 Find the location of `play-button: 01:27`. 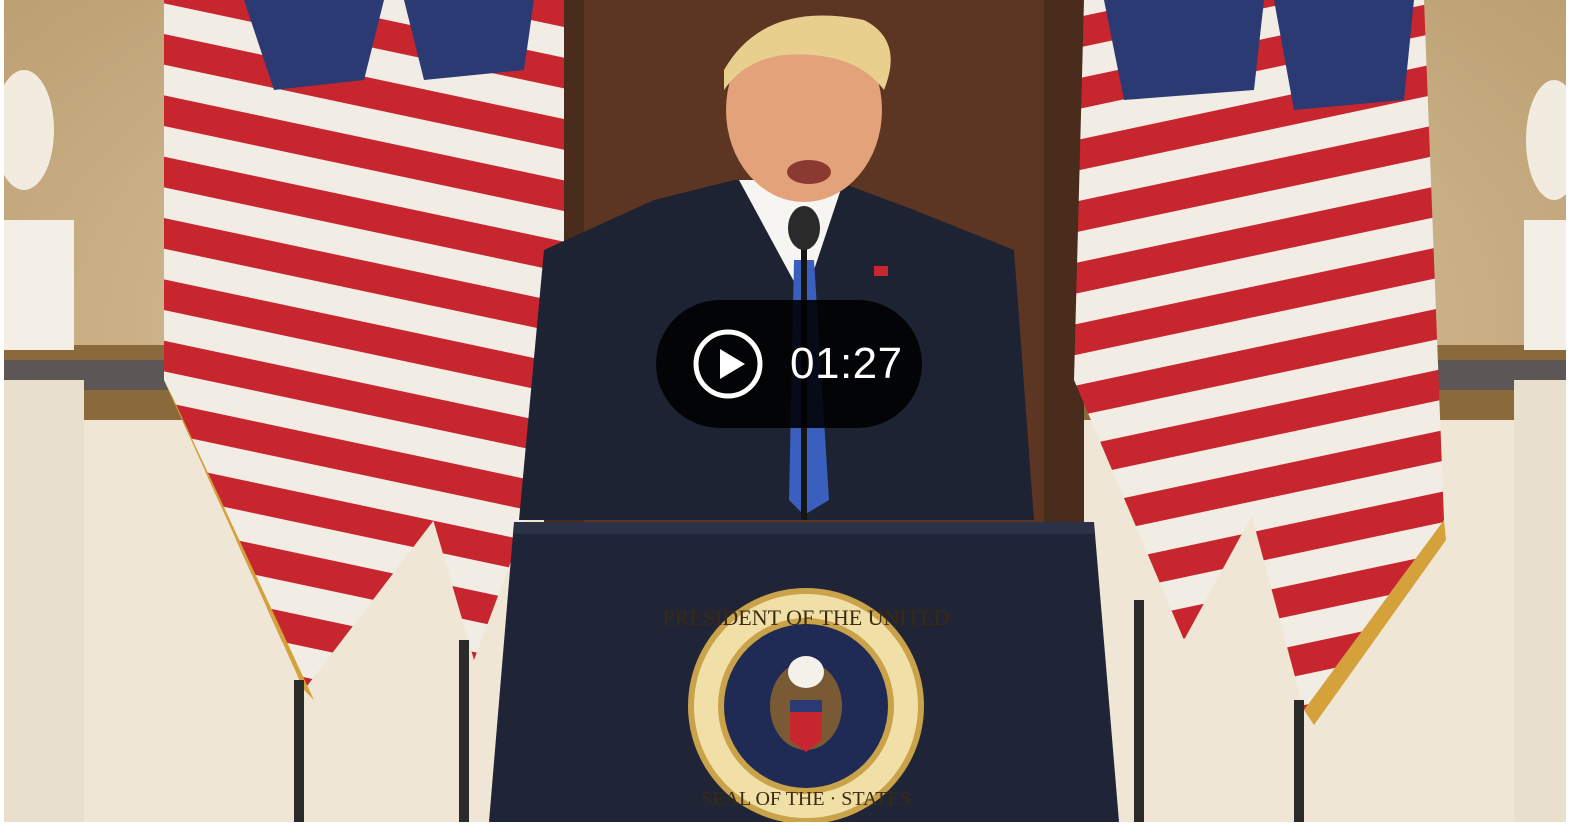

play-button: 01:27 is located at coordinates (789, 364).